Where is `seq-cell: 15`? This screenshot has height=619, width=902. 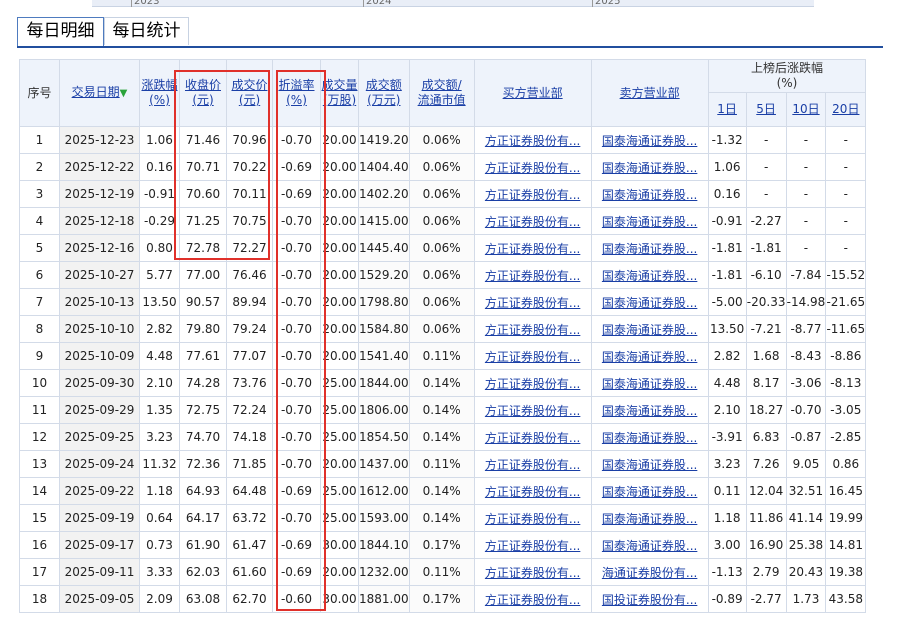
seq-cell: 15 is located at coordinates (39, 518).